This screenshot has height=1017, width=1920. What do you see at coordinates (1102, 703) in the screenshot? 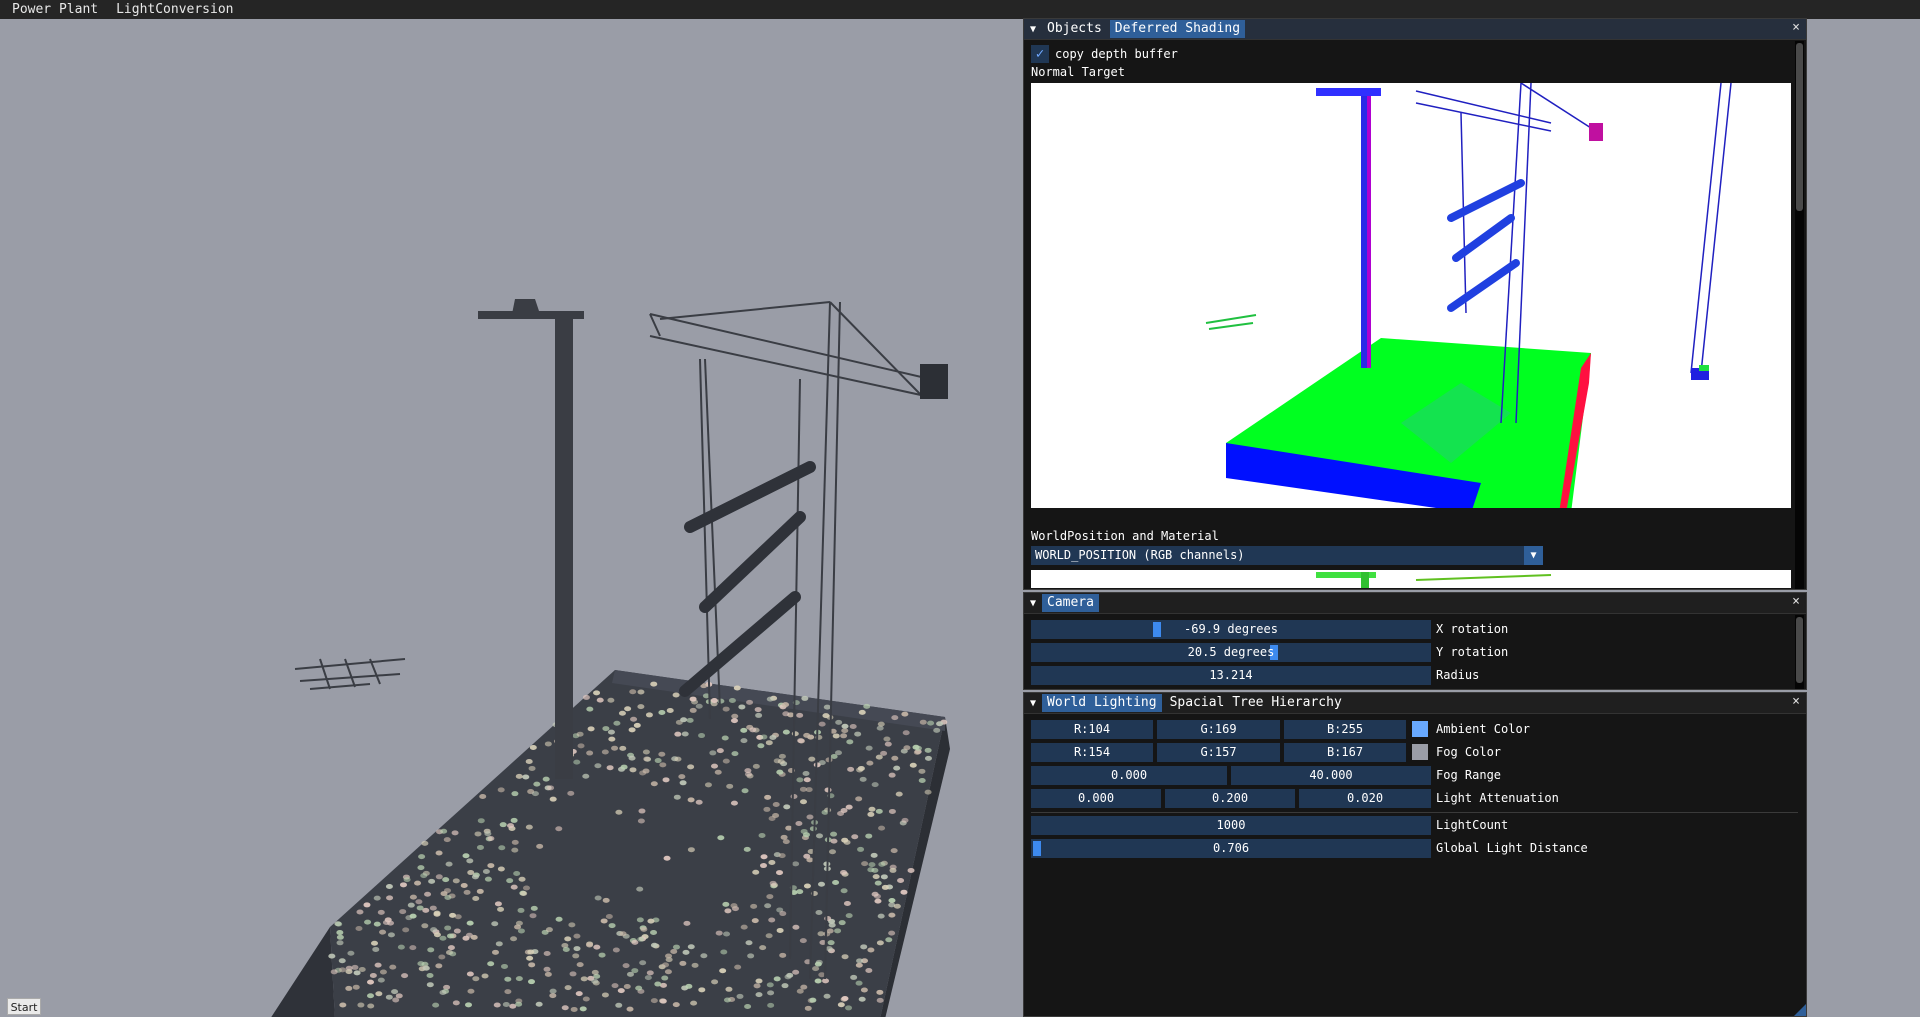
I see `tab-world-lighting: World Lighting` at bounding box center [1102, 703].